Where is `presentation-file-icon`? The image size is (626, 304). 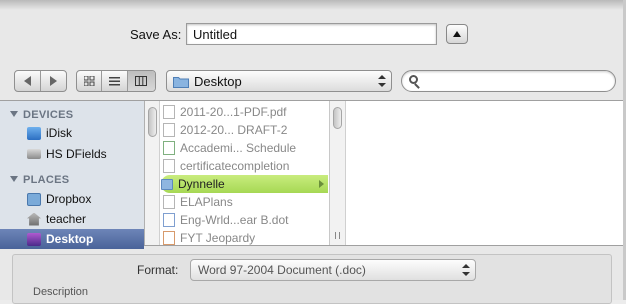 presentation-file-icon is located at coordinates (169, 238).